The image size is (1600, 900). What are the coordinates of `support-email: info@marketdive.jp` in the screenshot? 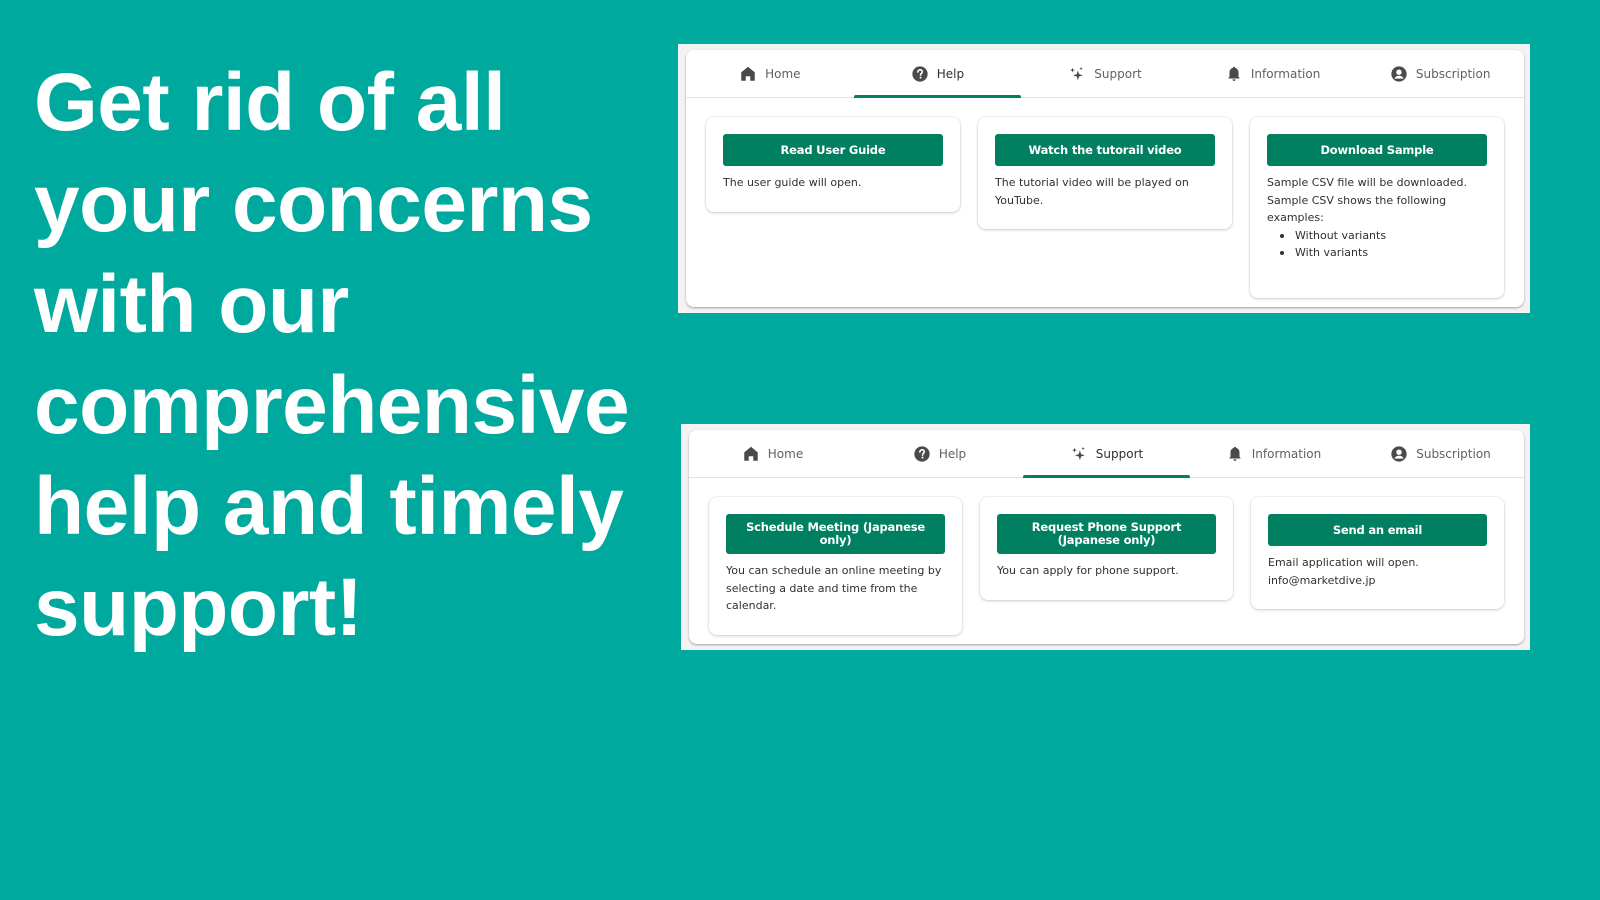 It's located at (1322, 580).